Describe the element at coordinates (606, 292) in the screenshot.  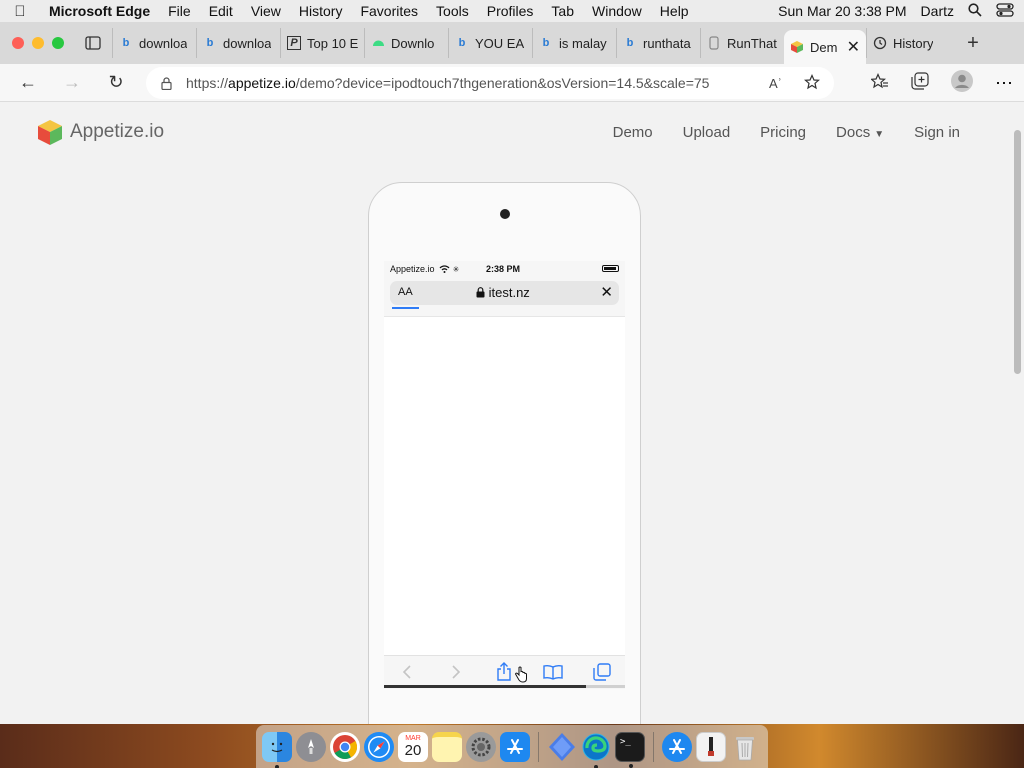
I see `stop-loading-icon: ✕` at that location.